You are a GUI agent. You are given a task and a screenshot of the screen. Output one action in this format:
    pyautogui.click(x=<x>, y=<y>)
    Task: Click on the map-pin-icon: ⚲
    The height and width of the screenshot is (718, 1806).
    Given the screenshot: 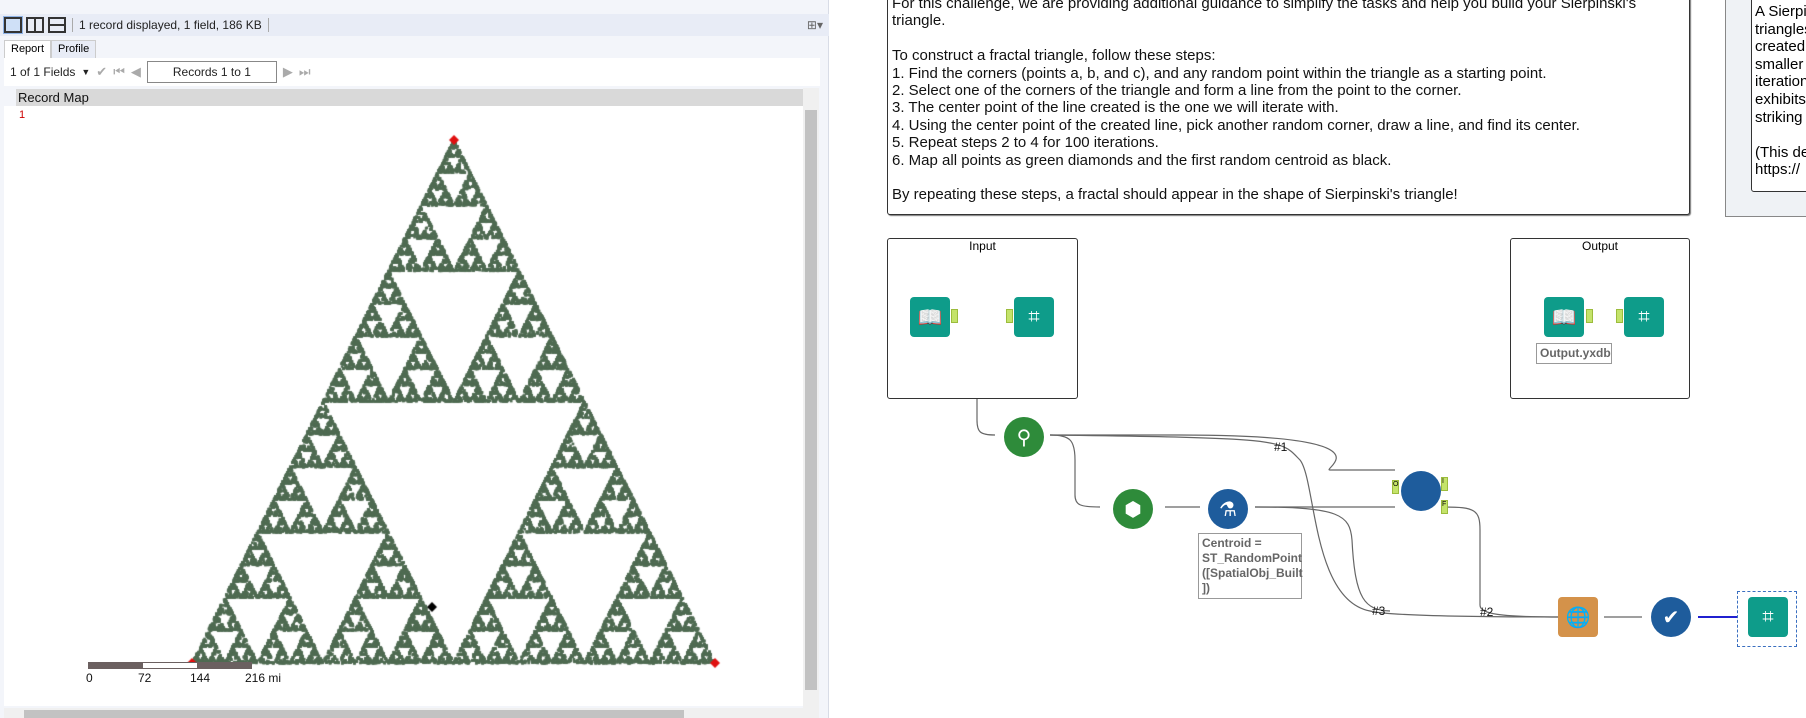 What is the action you would take?
    pyautogui.click(x=1024, y=437)
    